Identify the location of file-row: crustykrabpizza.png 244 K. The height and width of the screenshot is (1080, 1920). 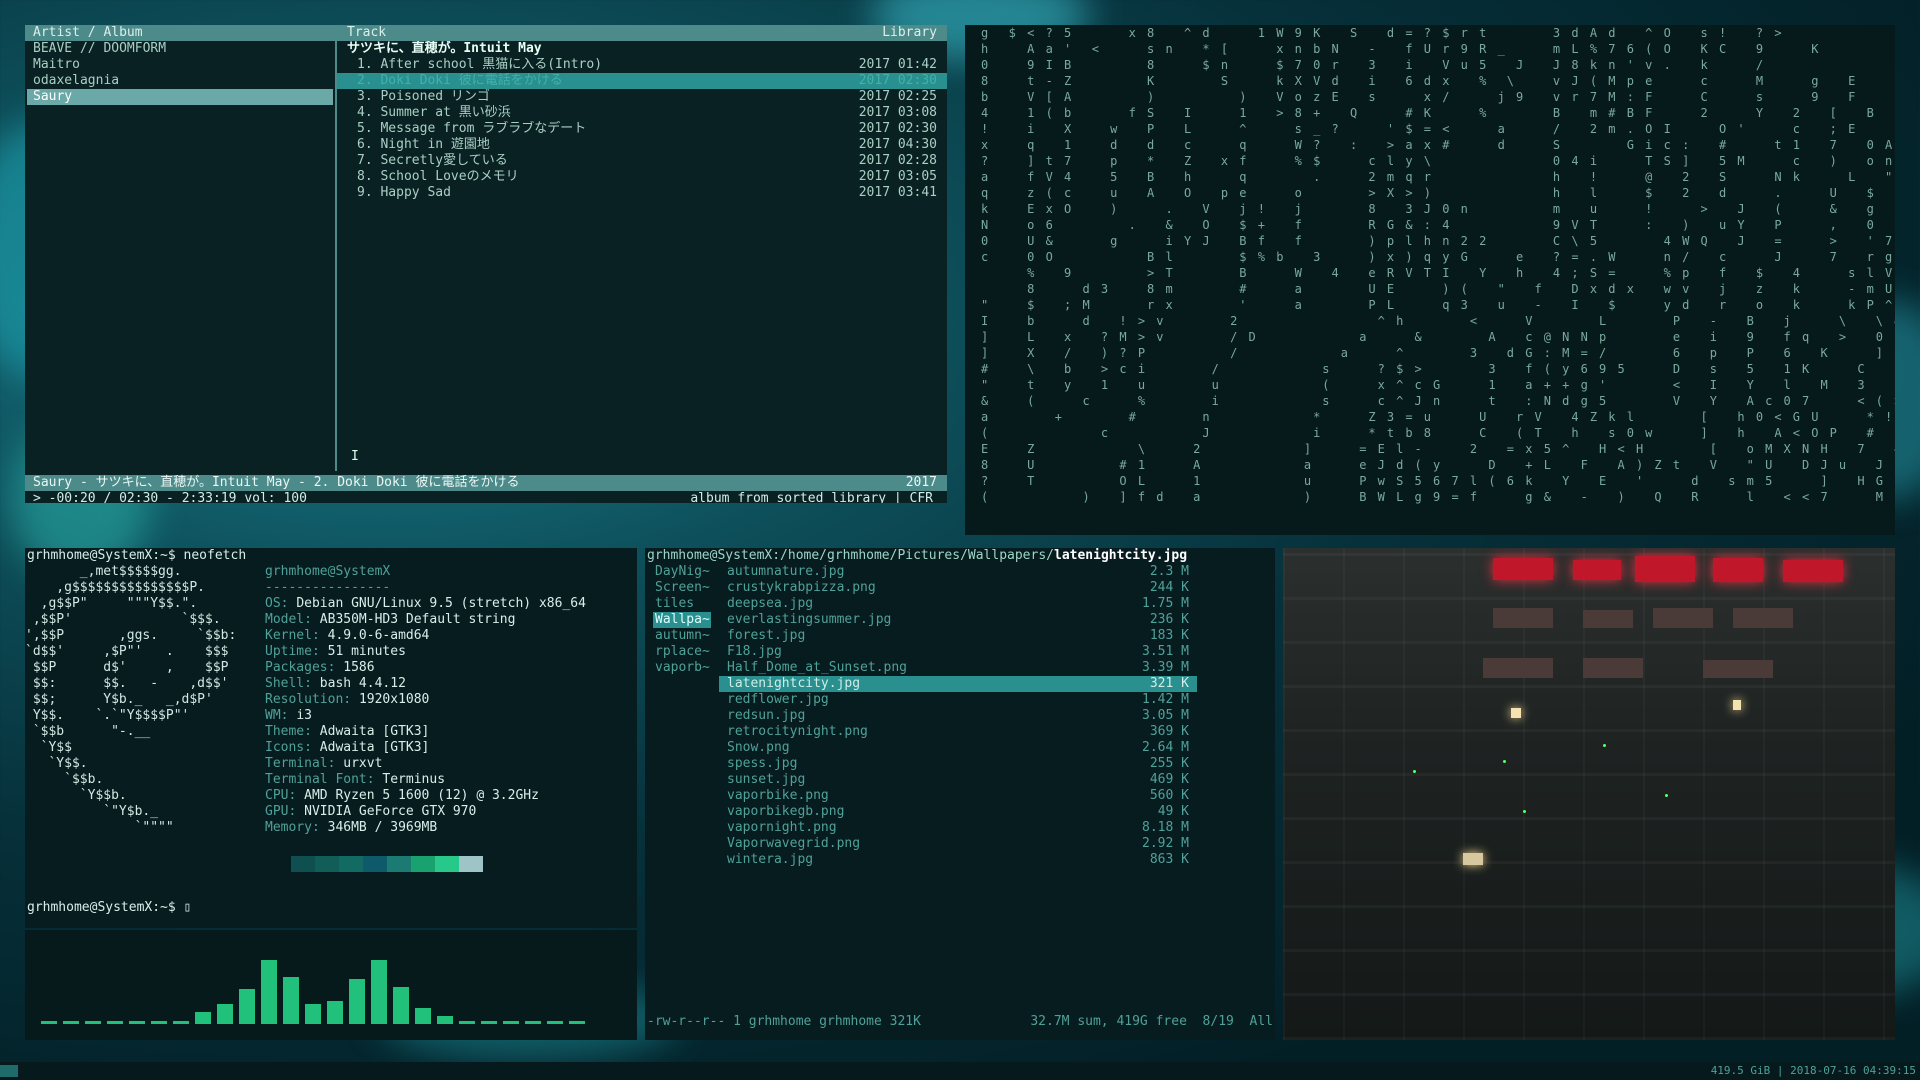
(958, 588).